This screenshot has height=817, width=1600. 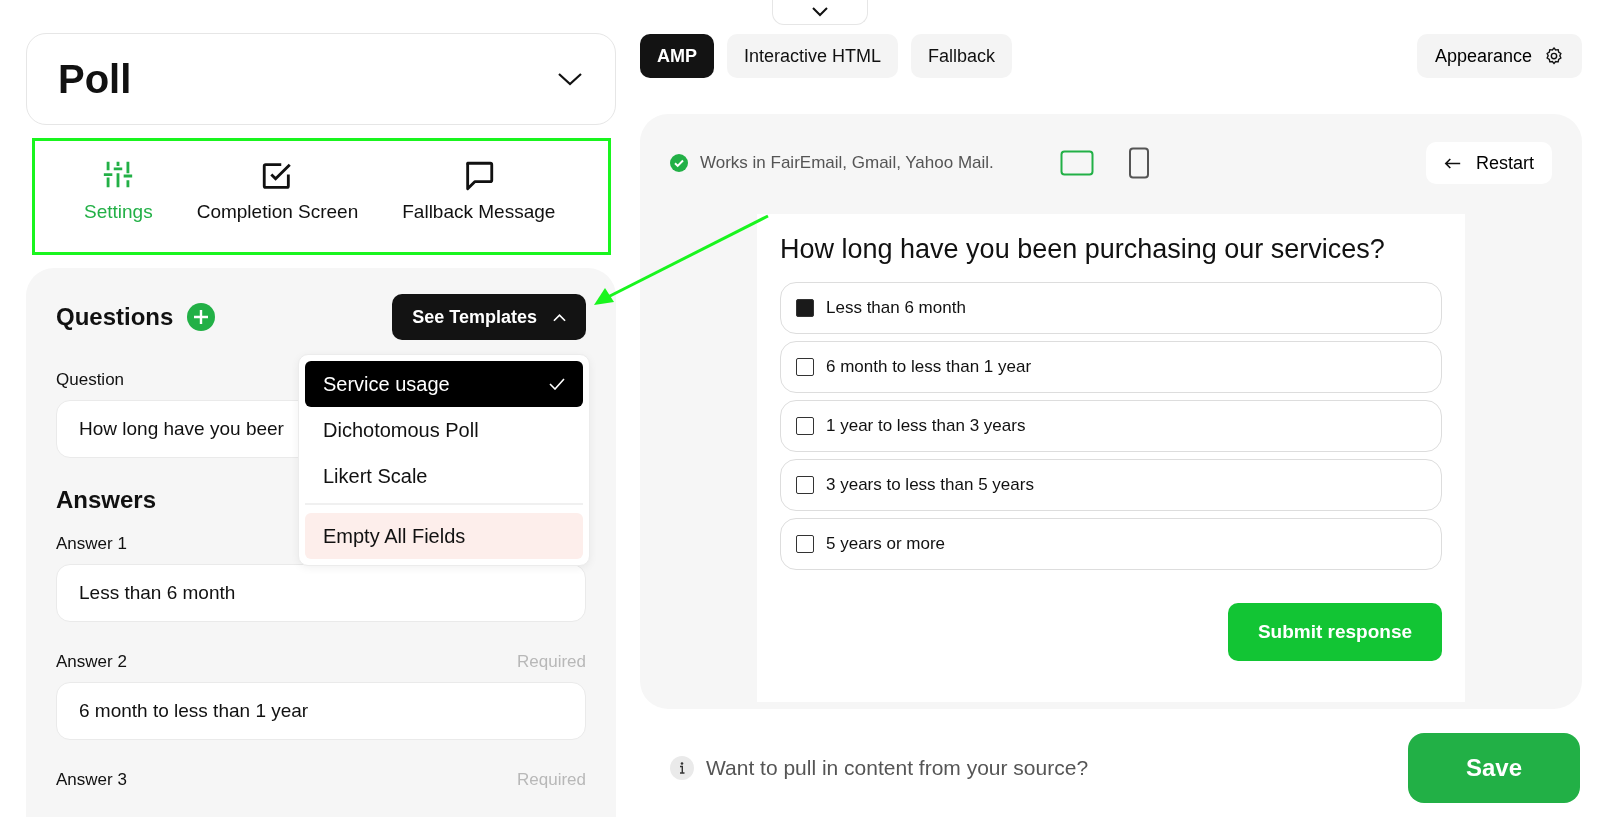 I want to click on menu-item: Service usage, so click(x=444, y=384).